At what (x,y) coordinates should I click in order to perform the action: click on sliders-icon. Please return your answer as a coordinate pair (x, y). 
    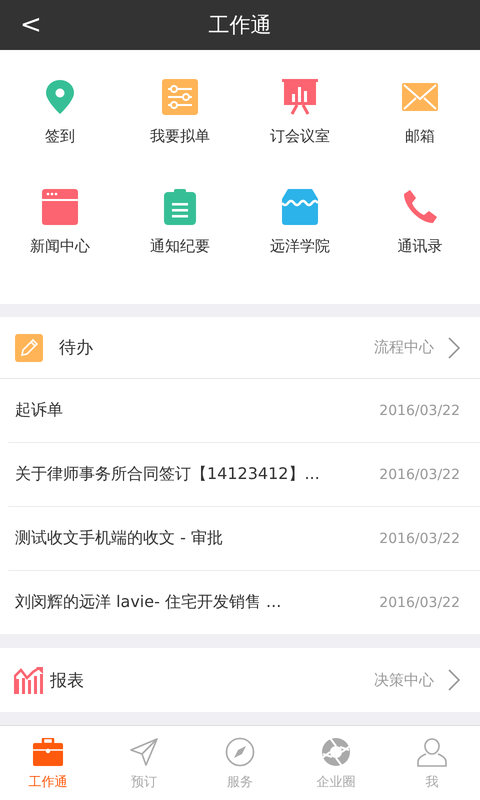
    Looking at the image, I should click on (180, 97).